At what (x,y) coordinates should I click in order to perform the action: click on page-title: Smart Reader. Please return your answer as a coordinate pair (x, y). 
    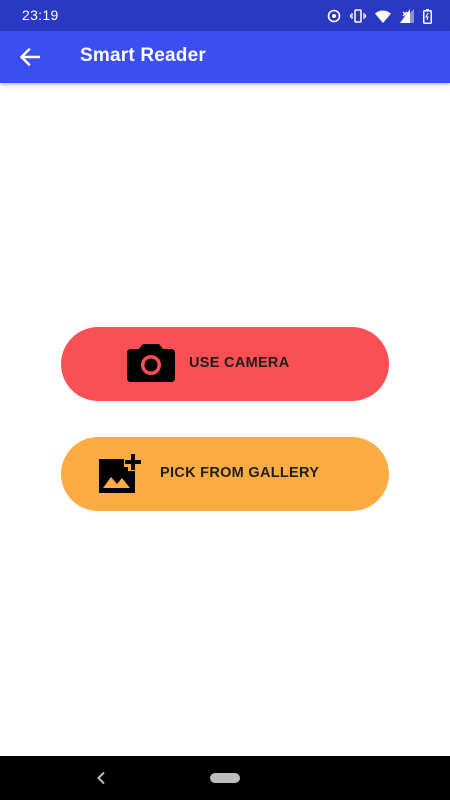
    Looking at the image, I should click on (143, 55).